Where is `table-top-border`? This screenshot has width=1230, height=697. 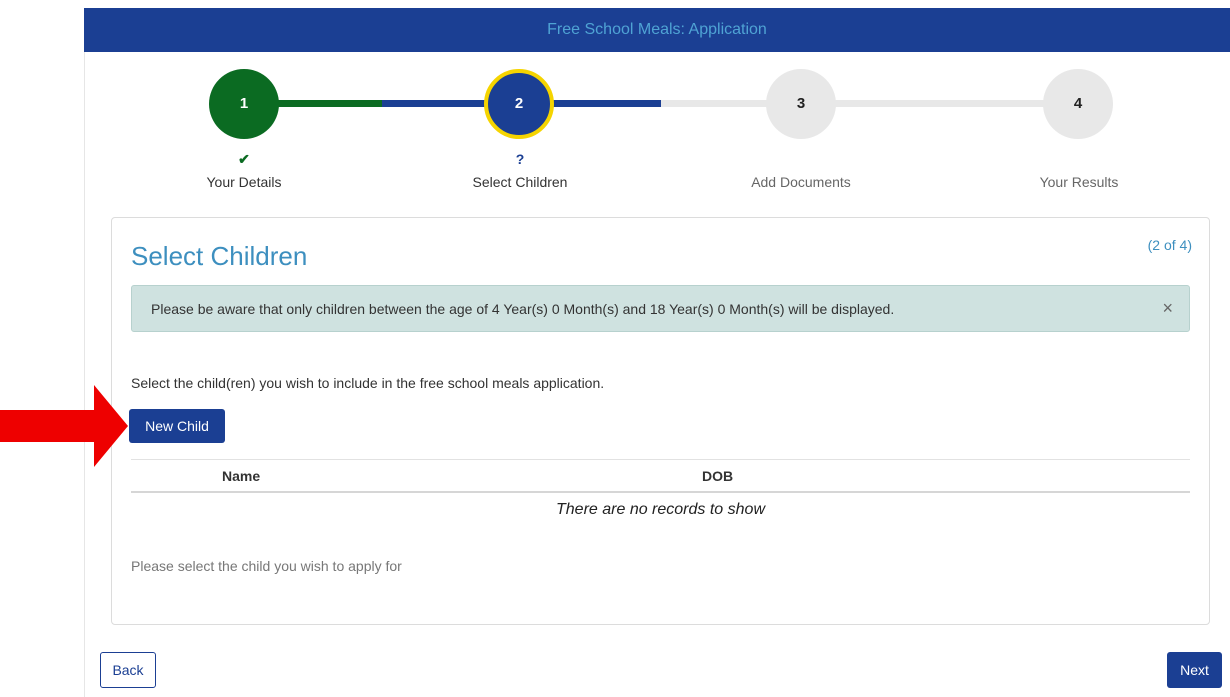
table-top-border is located at coordinates (660, 459).